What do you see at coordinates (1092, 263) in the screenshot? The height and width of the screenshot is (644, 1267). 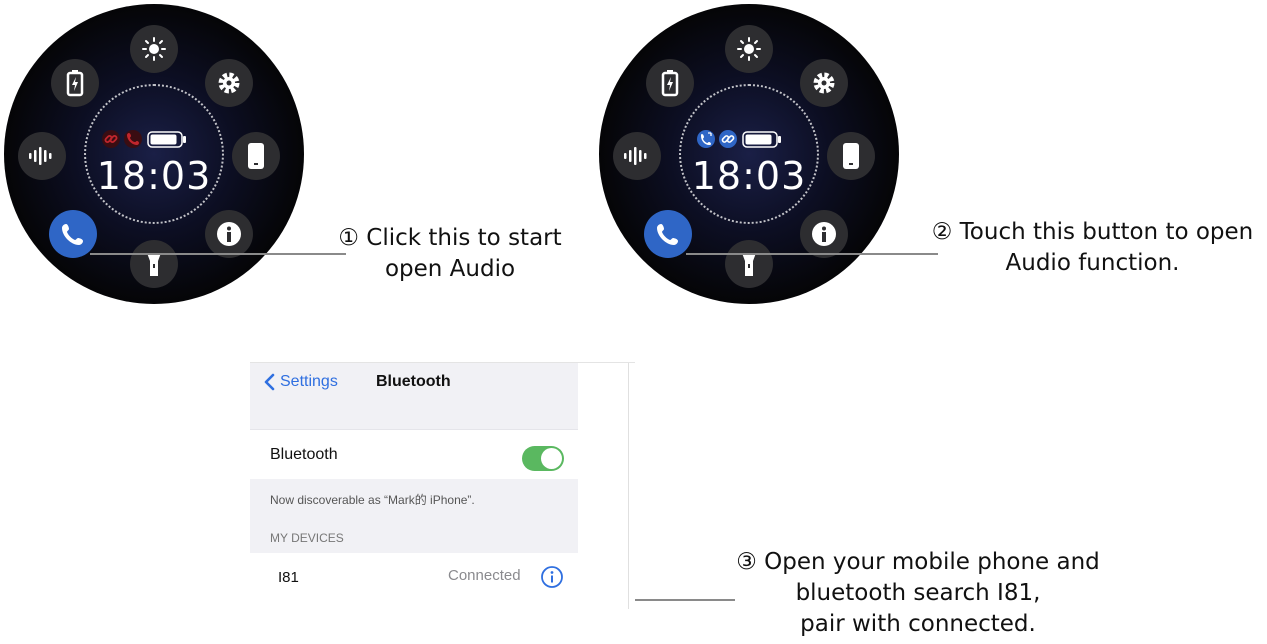 I see `step2-line2: Audio function.` at bounding box center [1092, 263].